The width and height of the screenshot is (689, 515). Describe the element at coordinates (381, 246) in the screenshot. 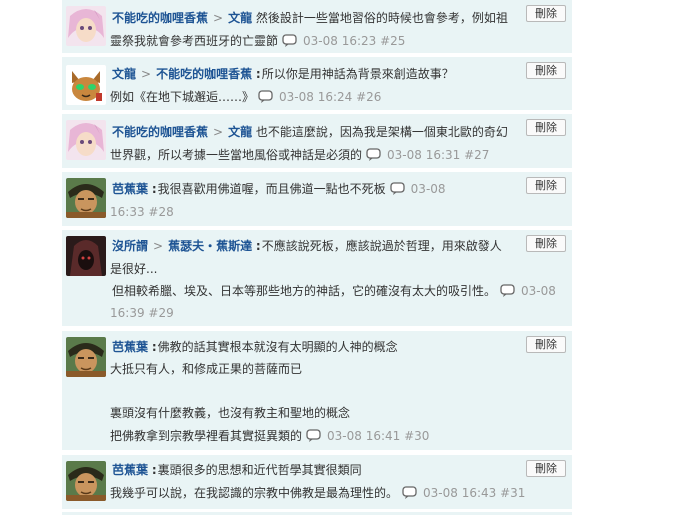

I see `reply-text: 不應該說死板，應該說過於哲理，用來啟發人` at that location.